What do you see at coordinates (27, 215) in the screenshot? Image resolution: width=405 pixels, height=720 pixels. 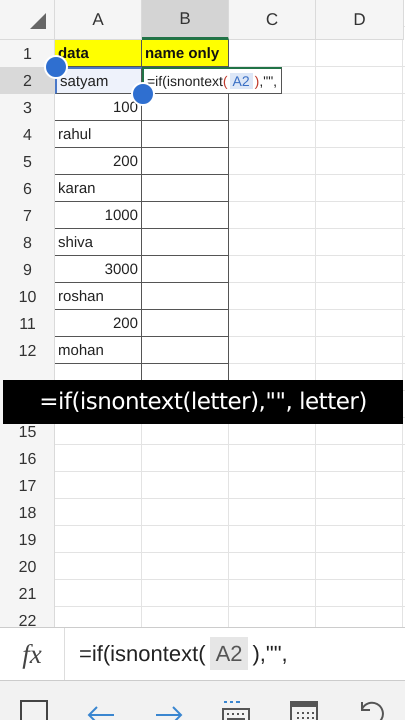 I see `row-header: 7` at bounding box center [27, 215].